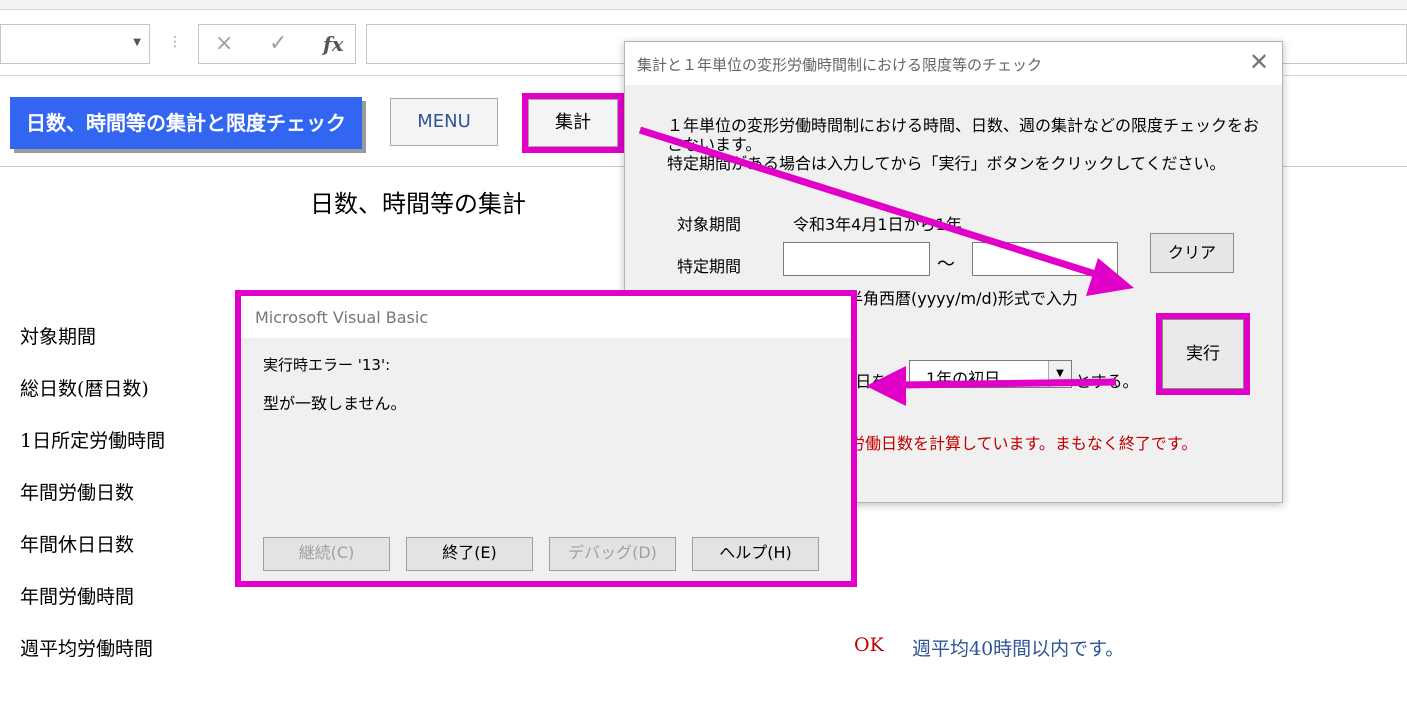 Image resolution: width=1407 pixels, height=720 pixels. Describe the element at coordinates (1107, 381) in the screenshot. I see `basis-suffix-label: とする。` at that location.